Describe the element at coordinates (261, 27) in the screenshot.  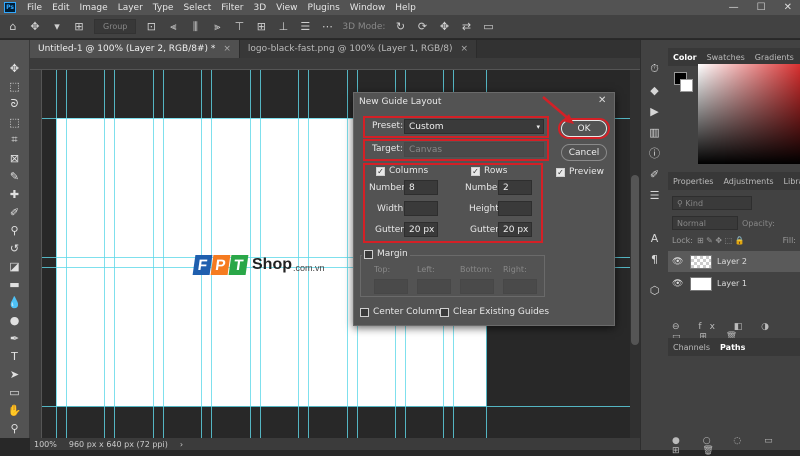
I see `align-middle-icon: ⊞` at that location.